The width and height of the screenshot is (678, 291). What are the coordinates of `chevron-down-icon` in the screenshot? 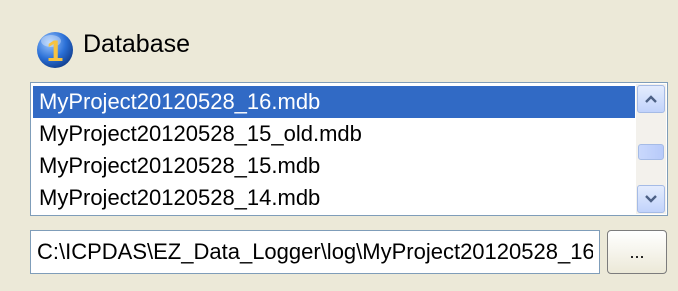 It's located at (651, 199).